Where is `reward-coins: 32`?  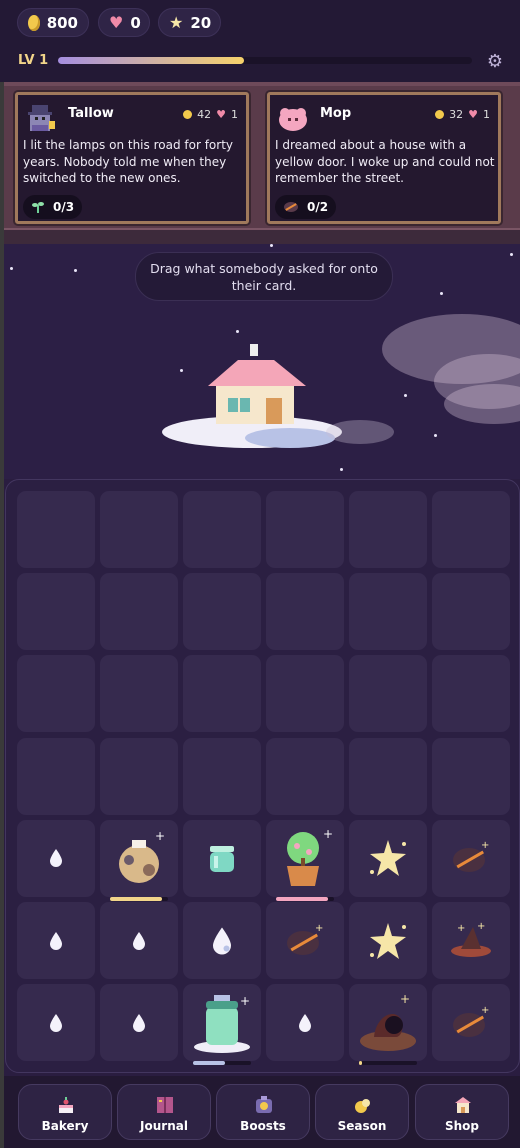 reward-coins: 32 is located at coordinates (456, 114).